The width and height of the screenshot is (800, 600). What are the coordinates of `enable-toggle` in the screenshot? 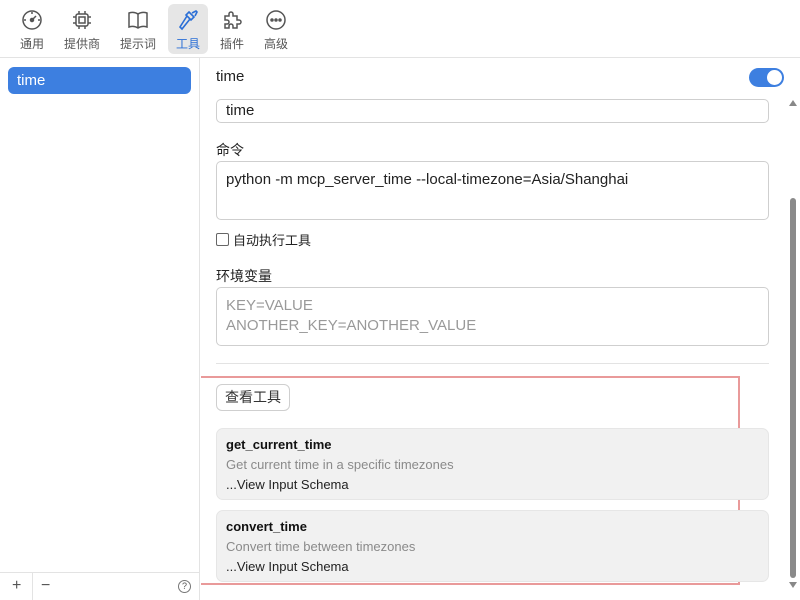 It's located at (766, 77).